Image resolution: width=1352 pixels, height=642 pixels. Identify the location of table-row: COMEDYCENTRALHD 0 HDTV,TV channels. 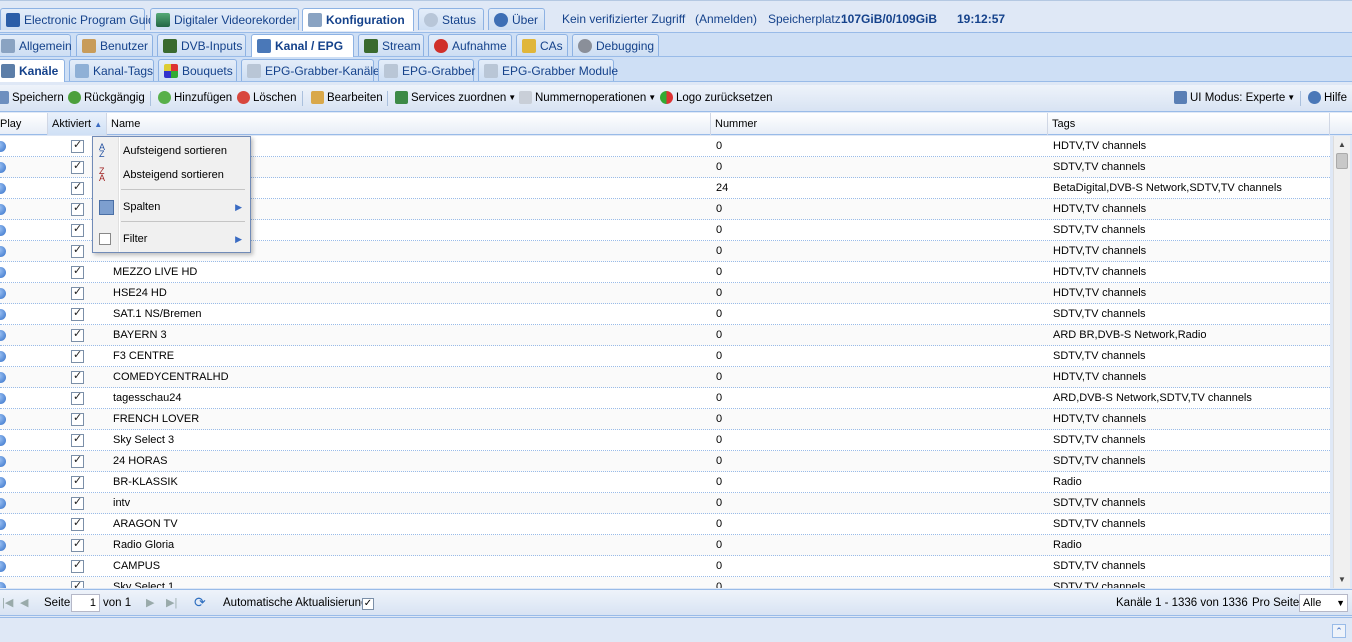
(665, 377).